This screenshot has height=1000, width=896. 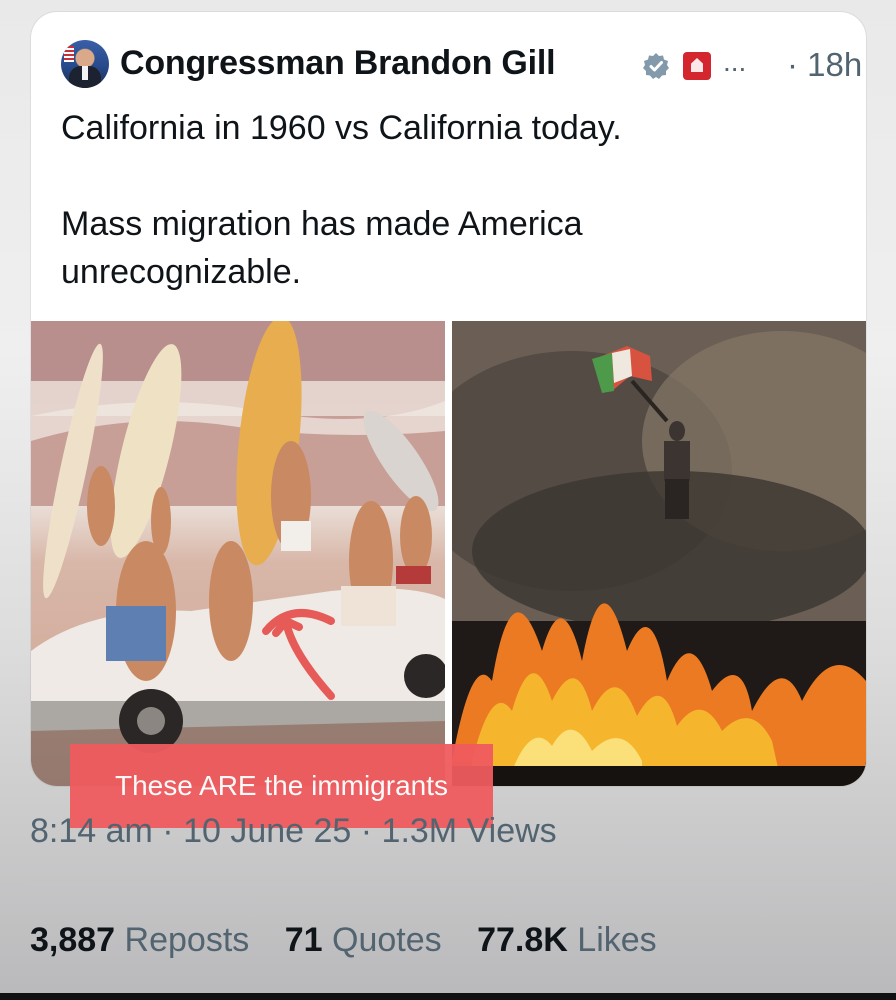 I want to click on verified-badge-icon, so click(x=656, y=66).